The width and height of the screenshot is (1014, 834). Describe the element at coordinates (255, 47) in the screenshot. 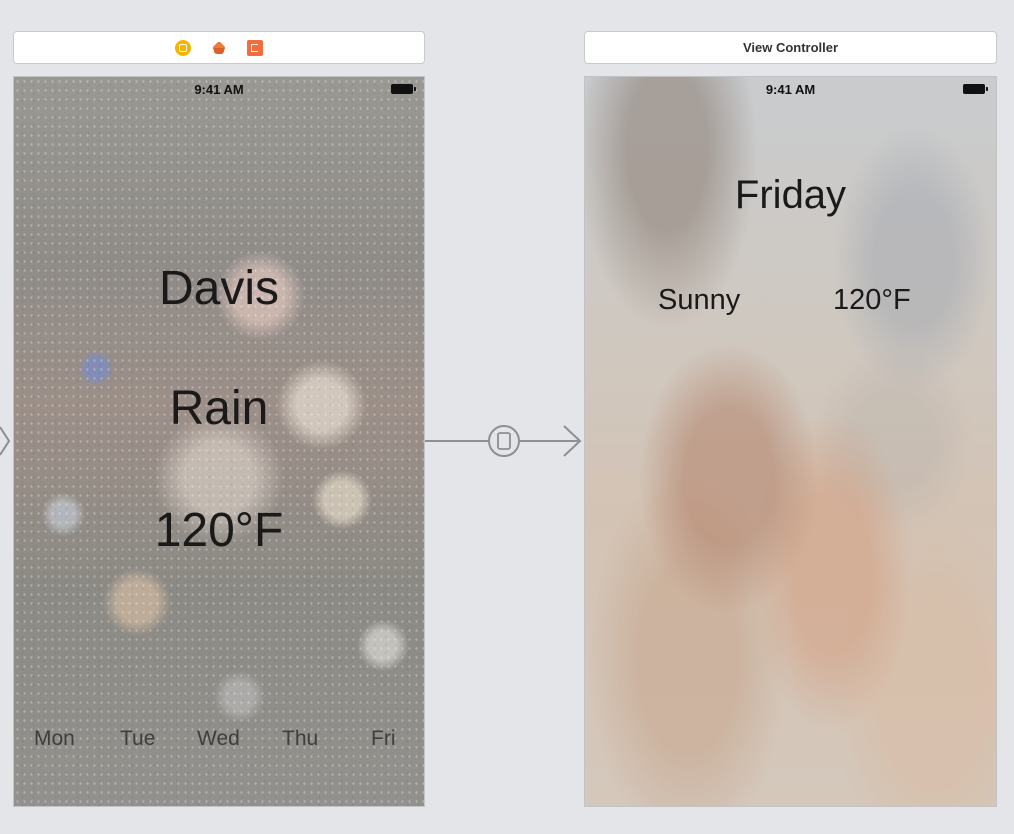

I see `exit-icon` at that location.